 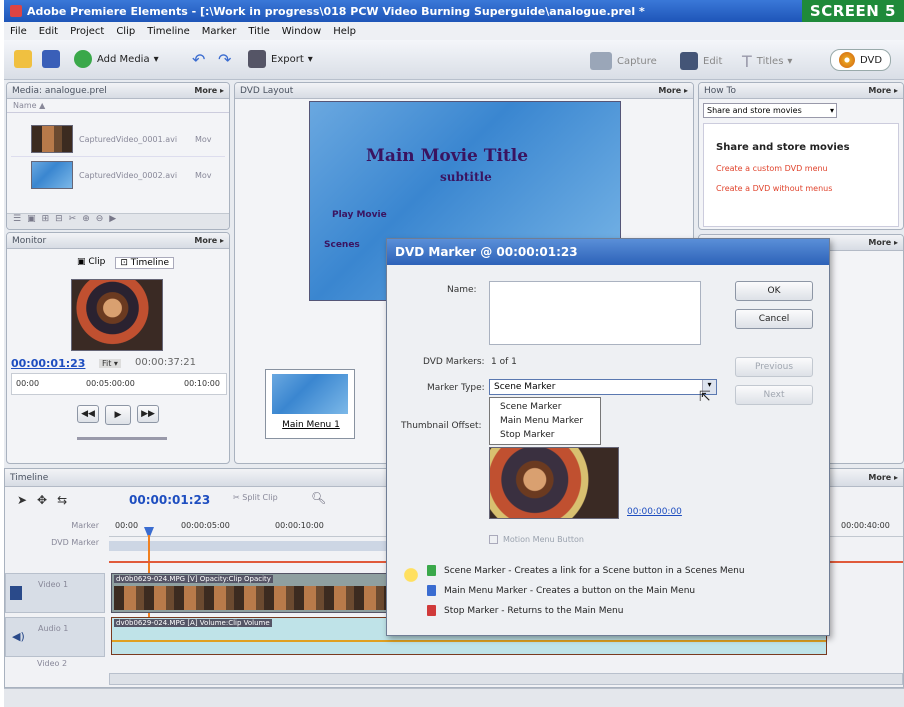 What do you see at coordinates (713, 61) in the screenshot?
I see `edit-label: Edit` at bounding box center [713, 61].